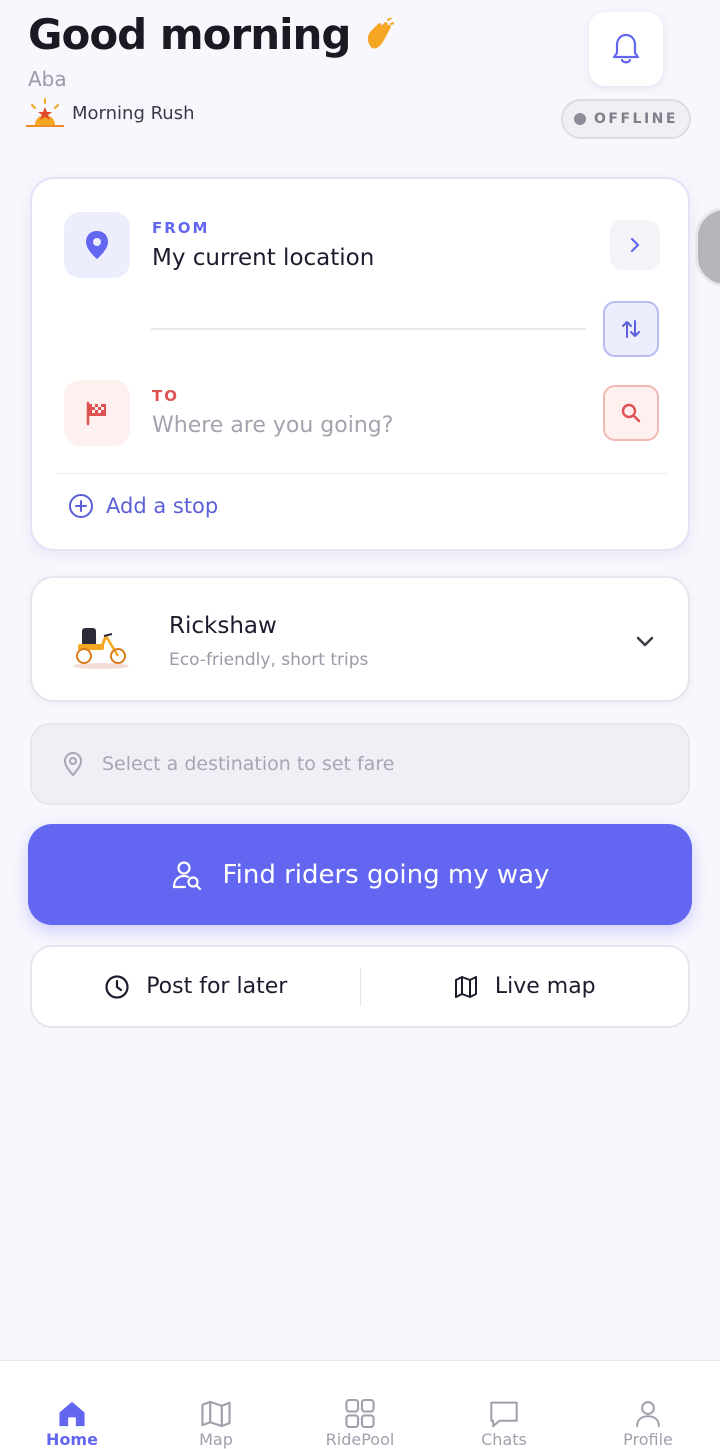 The height and width of the screenshot is (1449, 720). Describe the element at coordinates (165, 396) in the screenshot. I see `to-label: TO` at that location.